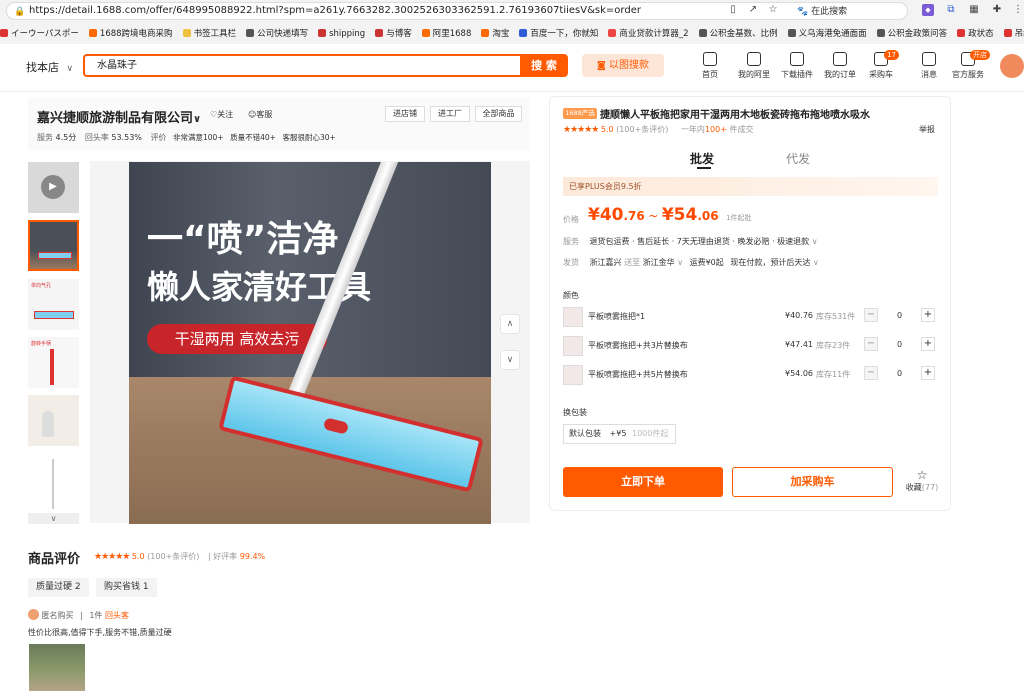  I want to click on heart-icon, so click(754, 59).